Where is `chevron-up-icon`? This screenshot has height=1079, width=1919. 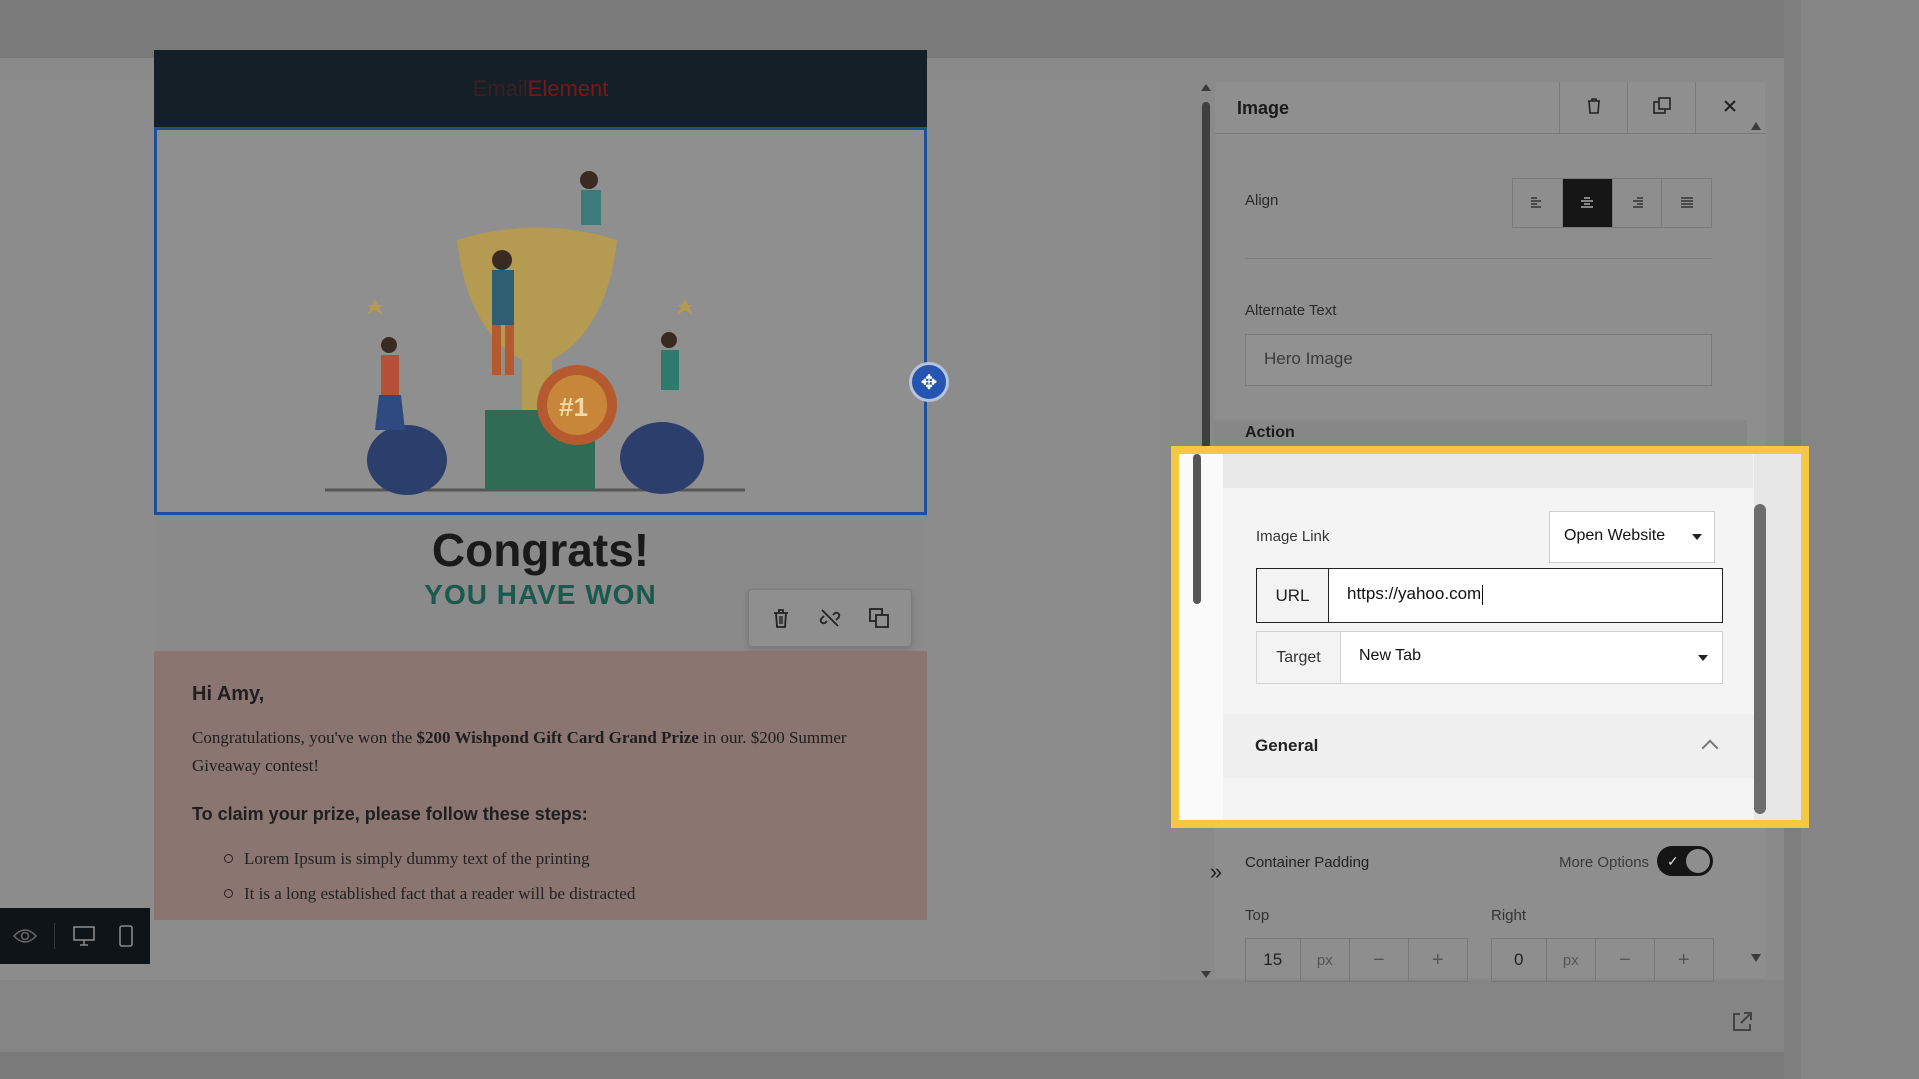
chevron-up-icon is located at coordinates (1710, 748).